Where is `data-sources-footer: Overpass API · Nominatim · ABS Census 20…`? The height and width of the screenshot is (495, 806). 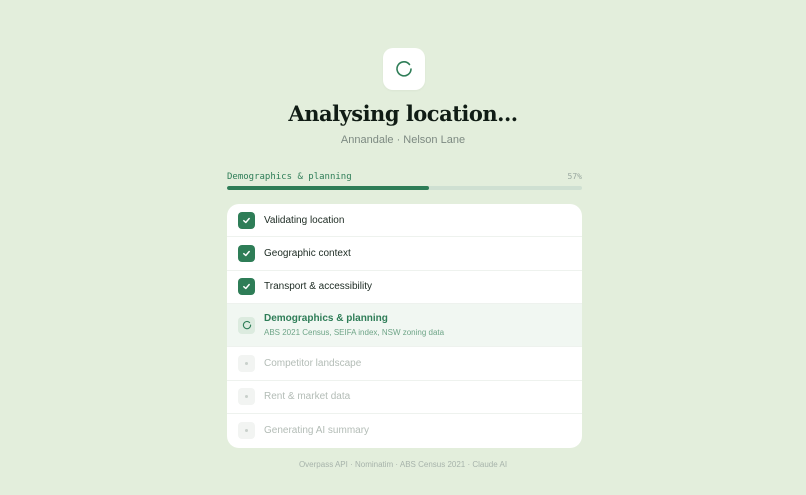
data-sources-footer: Overpass API · Nominatim · ABS Census 20… is located at coordinates (403, 464).